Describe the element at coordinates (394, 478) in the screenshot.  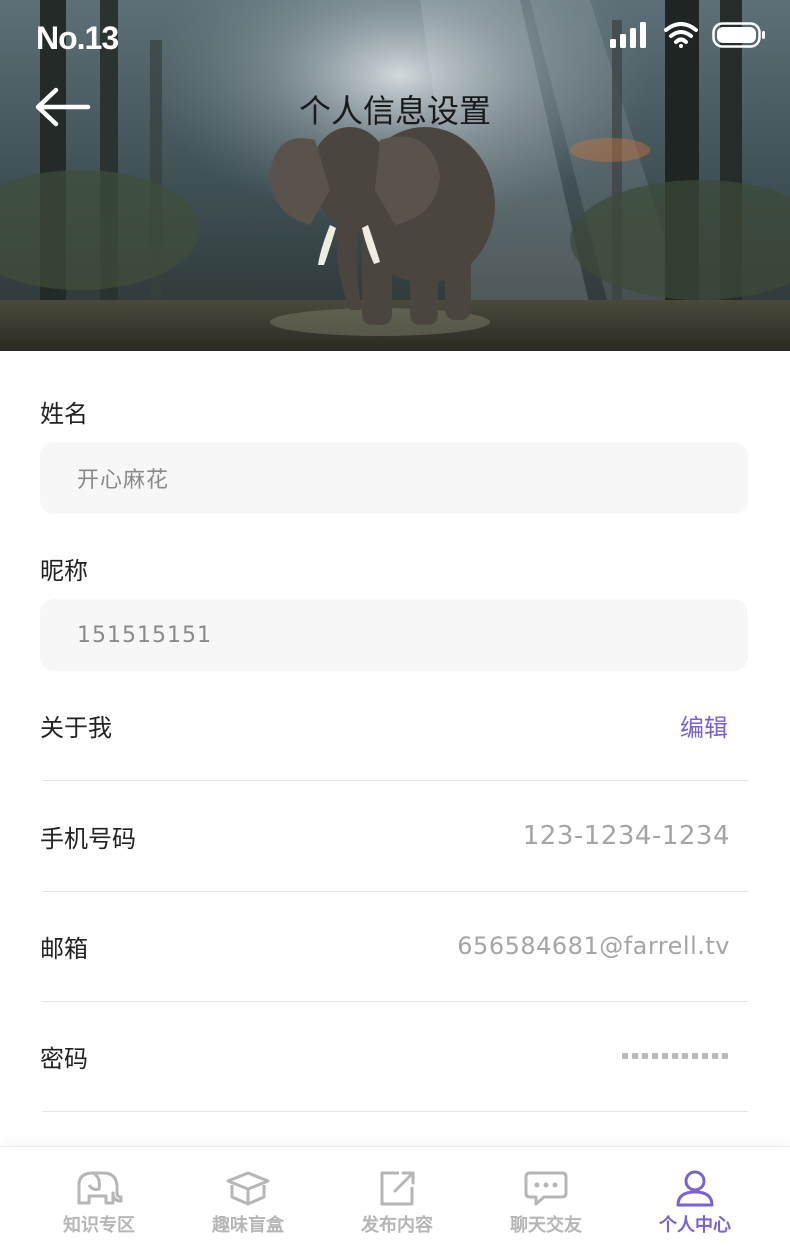
I see `name-field: 开心麻花` at that location.